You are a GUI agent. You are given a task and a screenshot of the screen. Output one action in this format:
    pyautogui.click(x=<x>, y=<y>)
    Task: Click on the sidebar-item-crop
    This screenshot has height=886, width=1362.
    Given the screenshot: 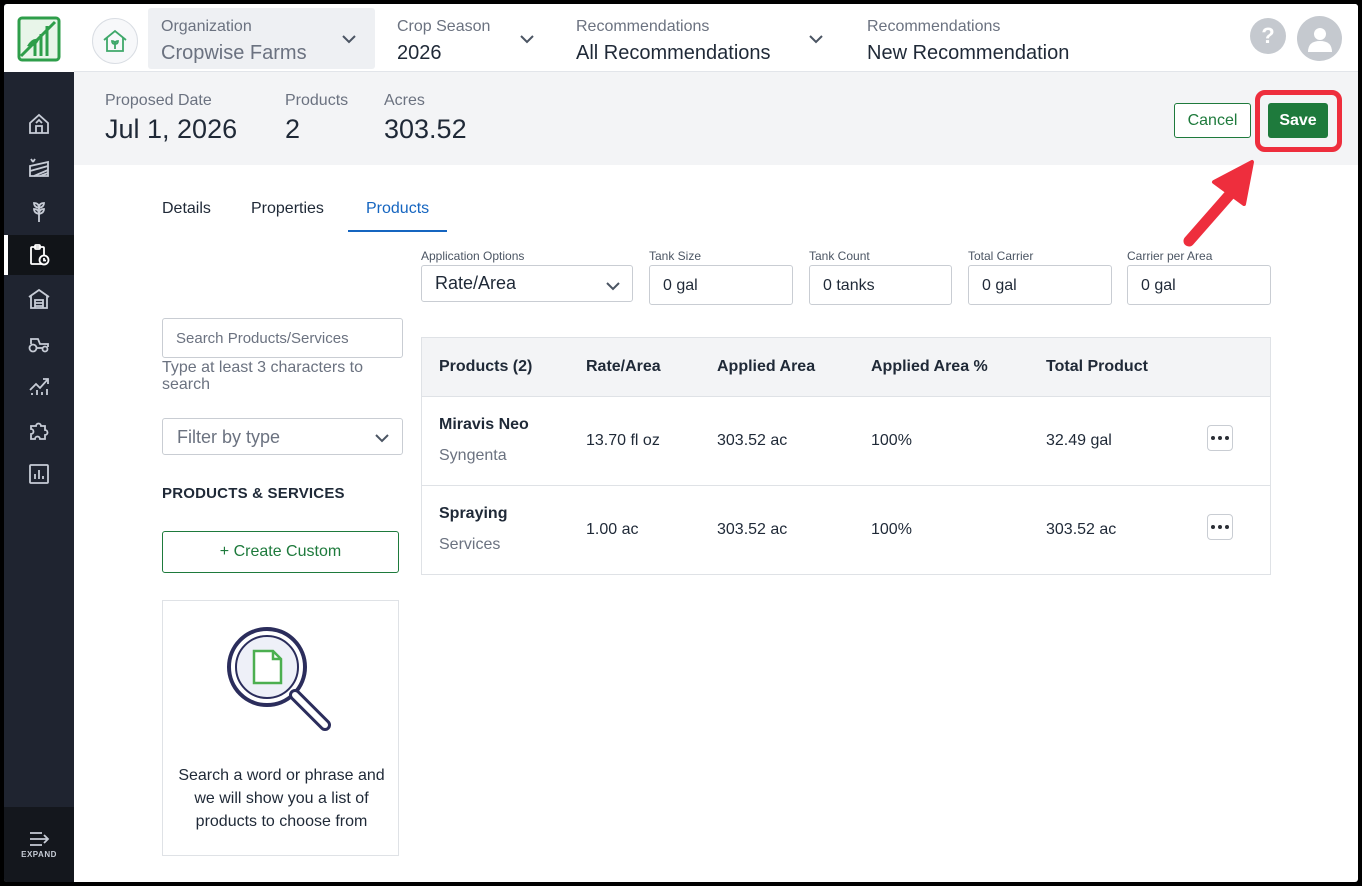 What is the action you would take?
    pyautogui.click(x=39, y=212)
    